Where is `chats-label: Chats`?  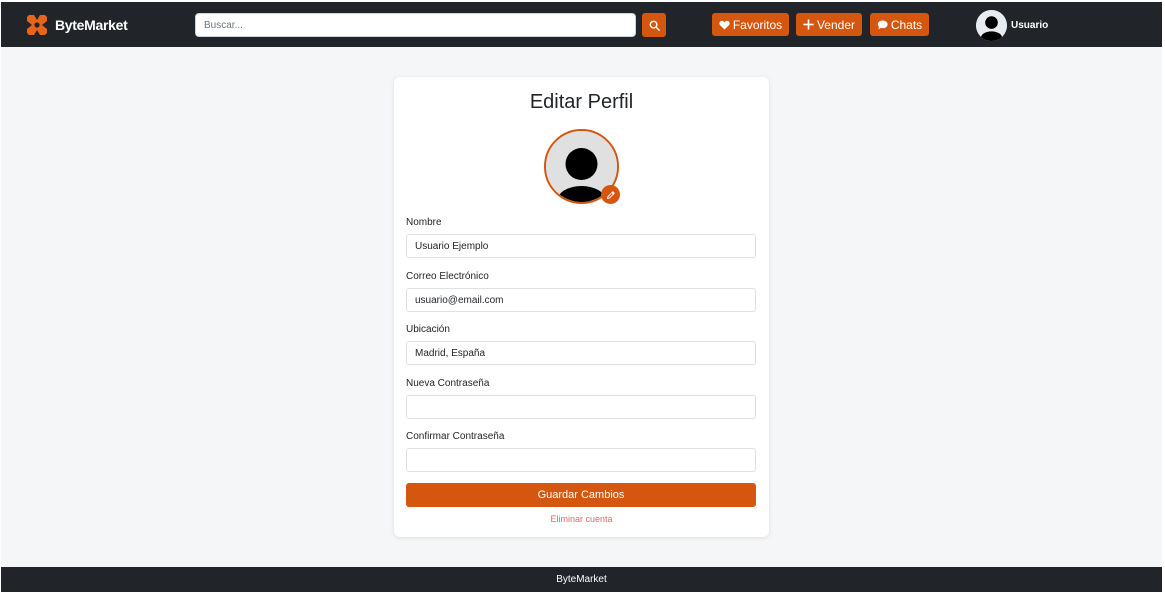
chats-label: Chats is located at coordinates (906, 24).